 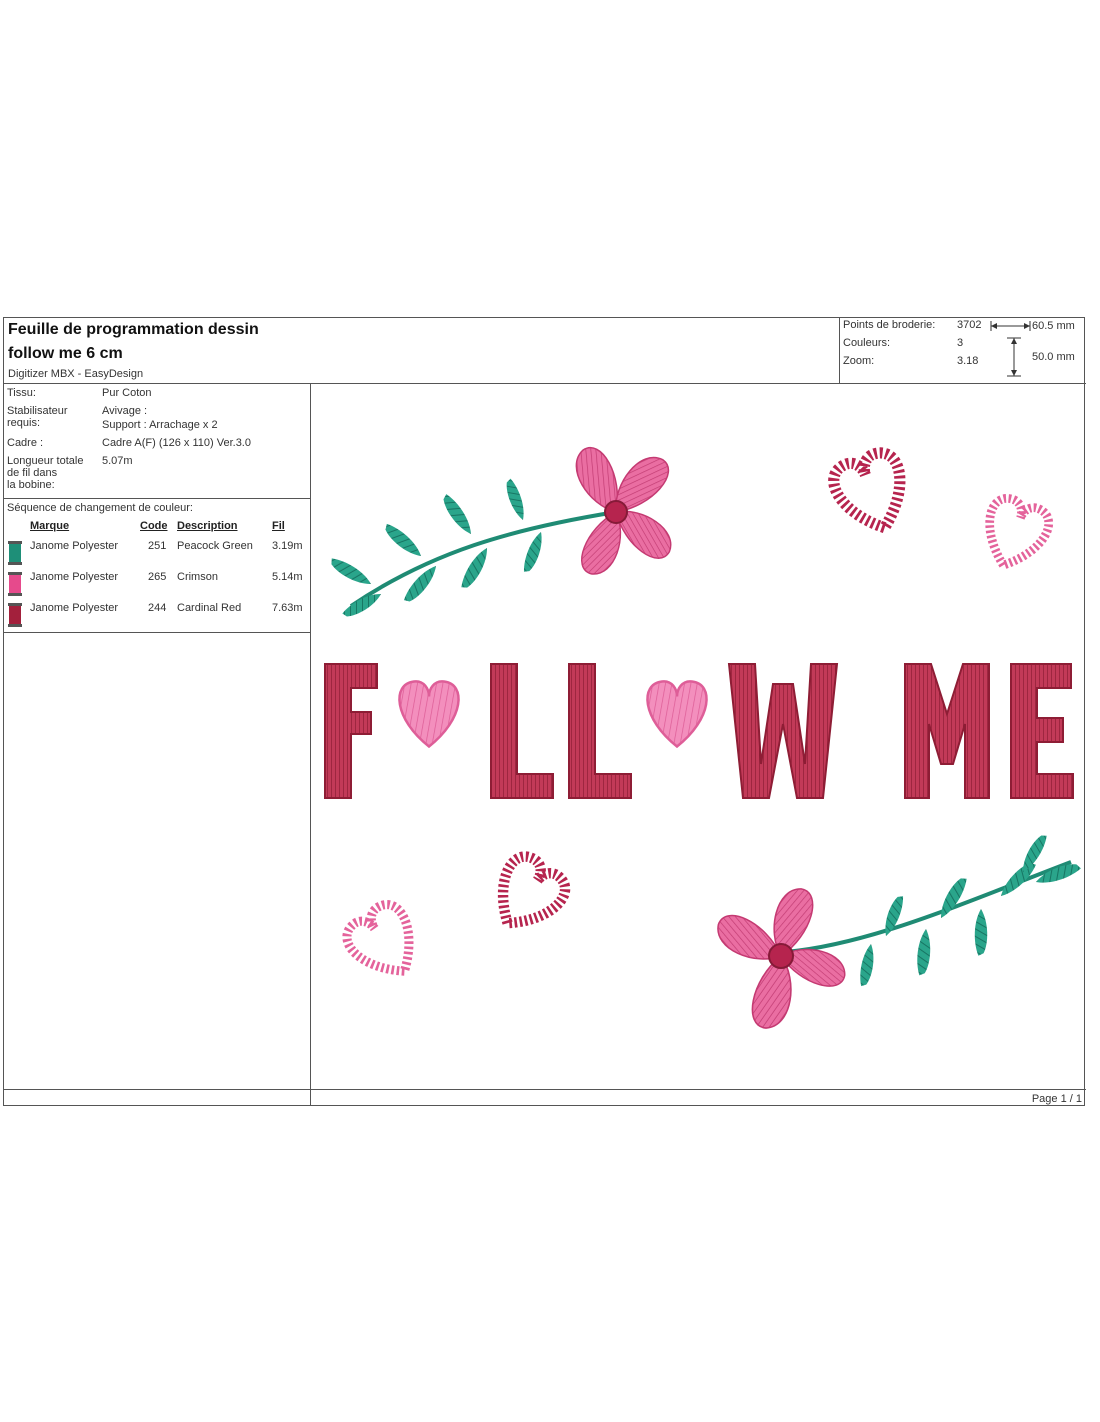 What do you see at coordinates (25, 443) in the screenshot?
I see `hoop-label: Cadre :` at bounding box center [25, 443].